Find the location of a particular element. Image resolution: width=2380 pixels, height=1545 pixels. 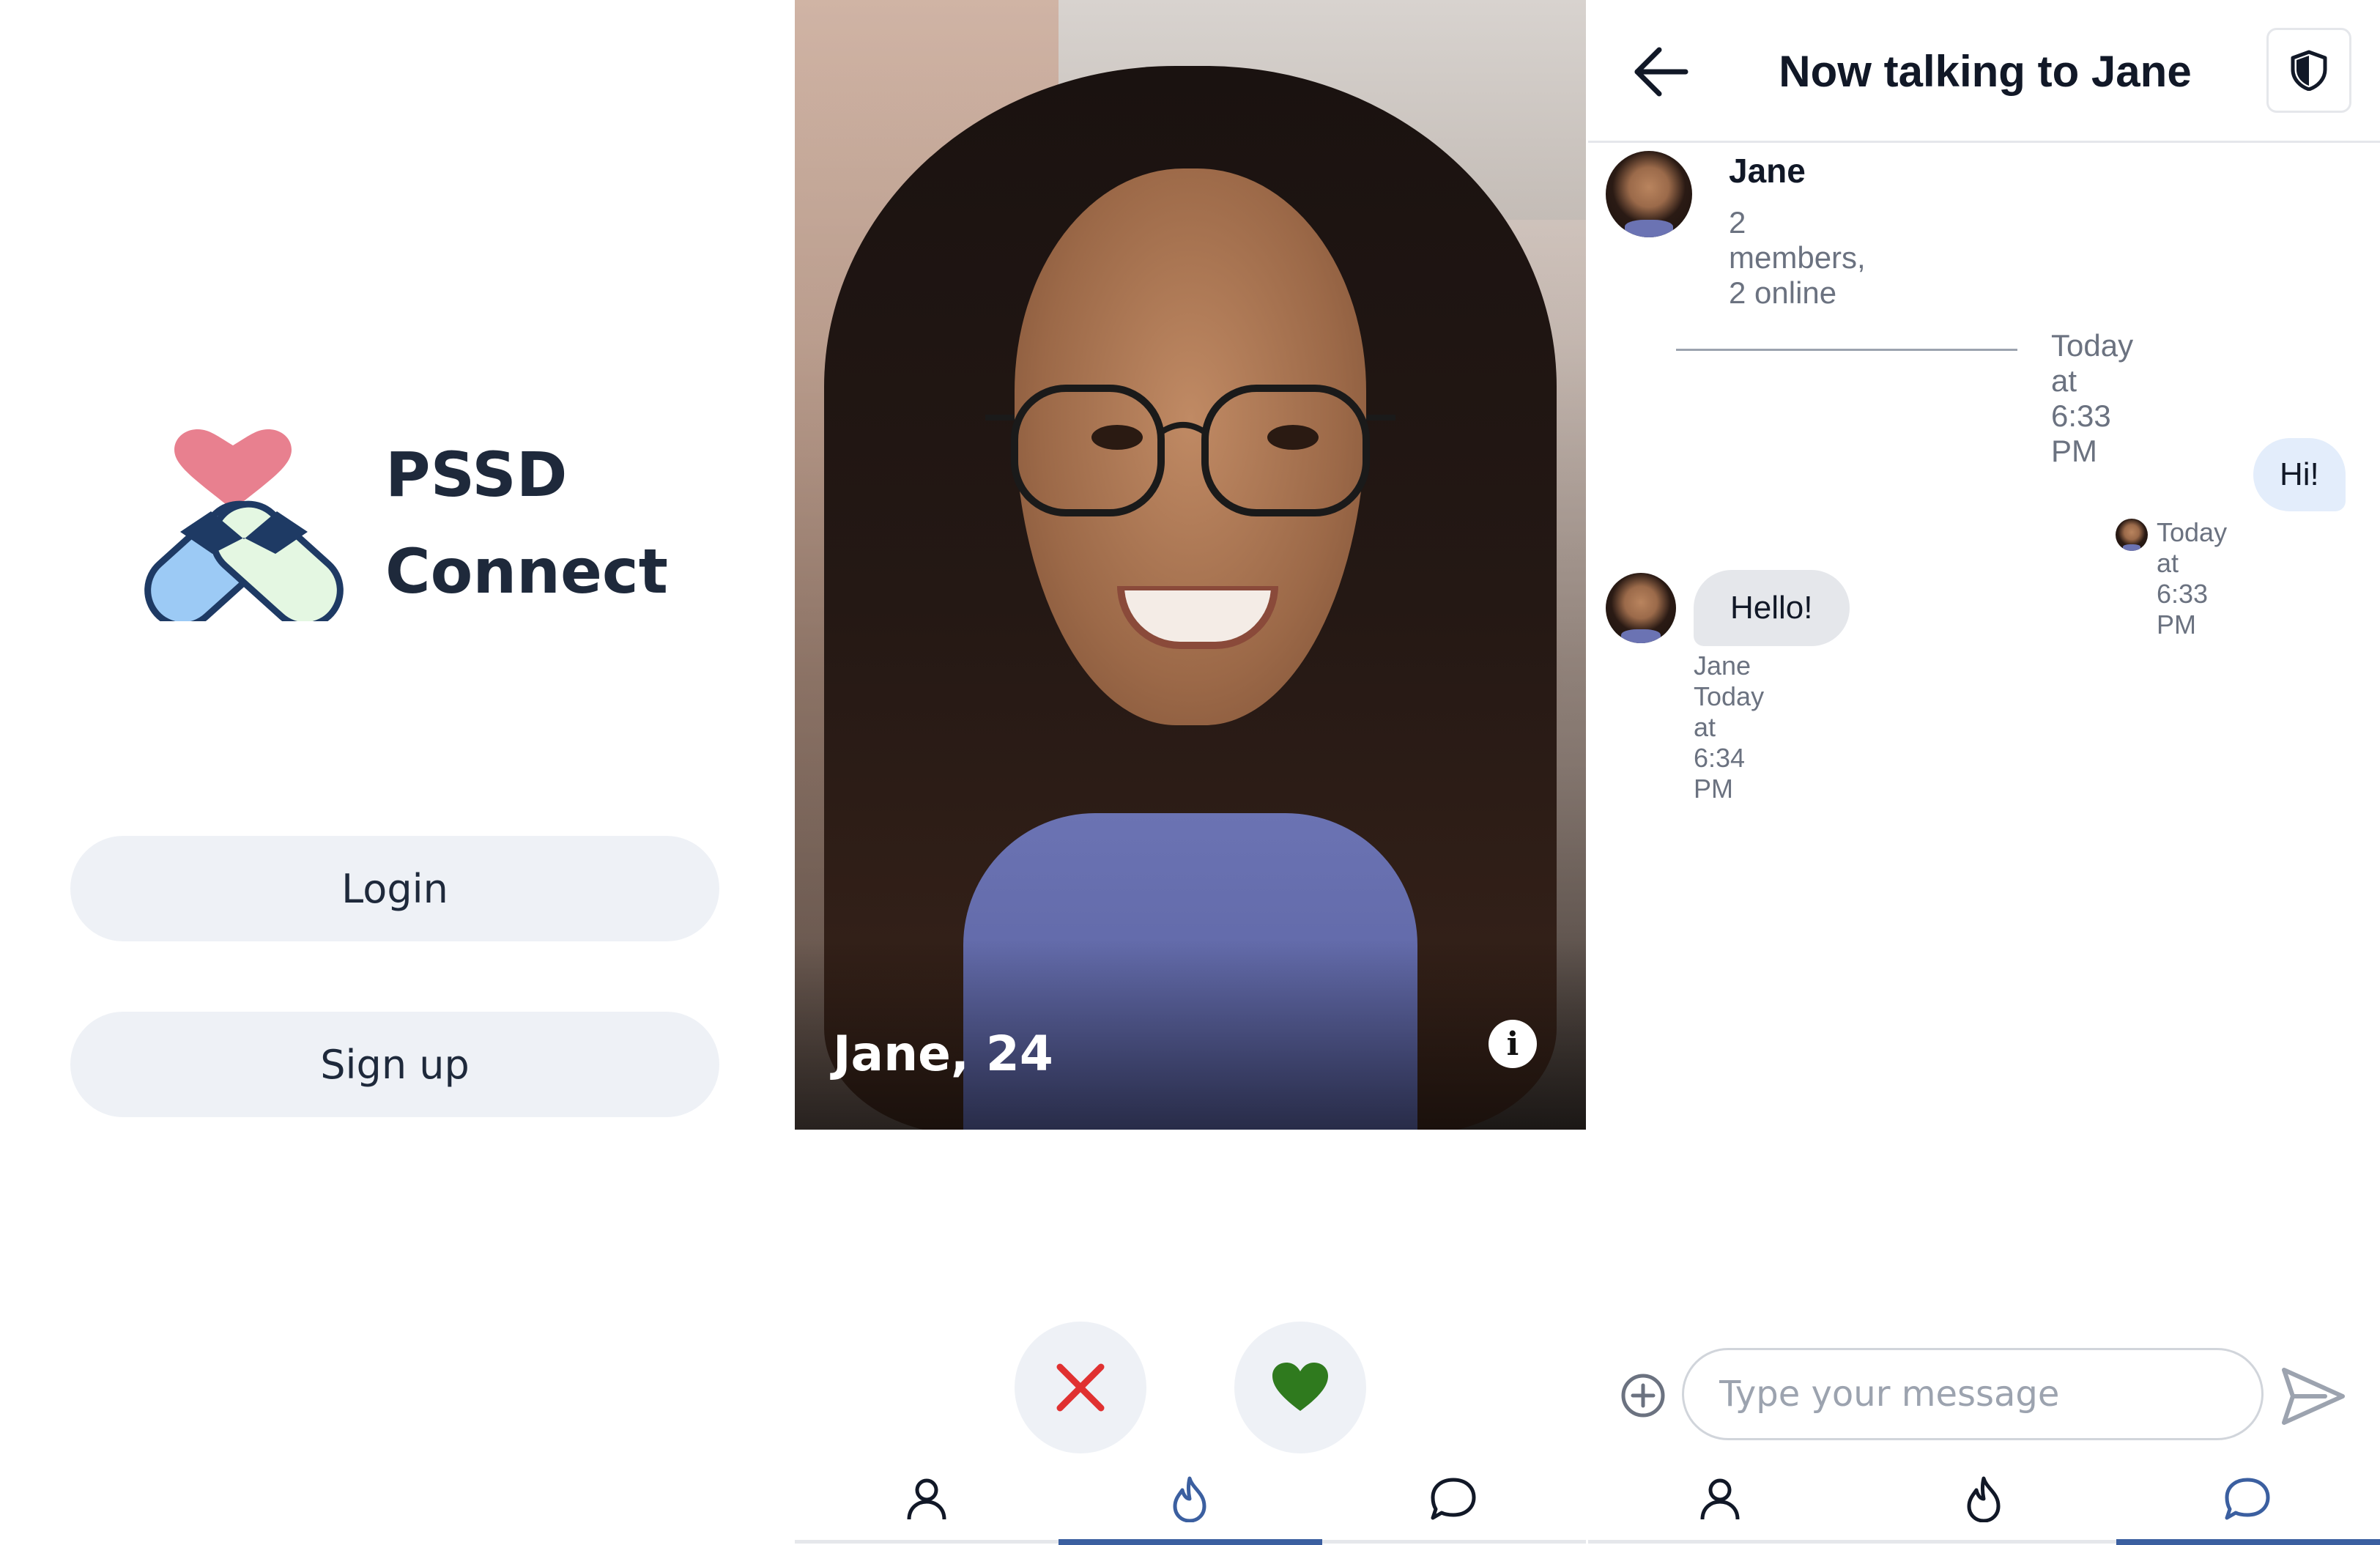

shield-icon is located at coordinates (2309, 70).